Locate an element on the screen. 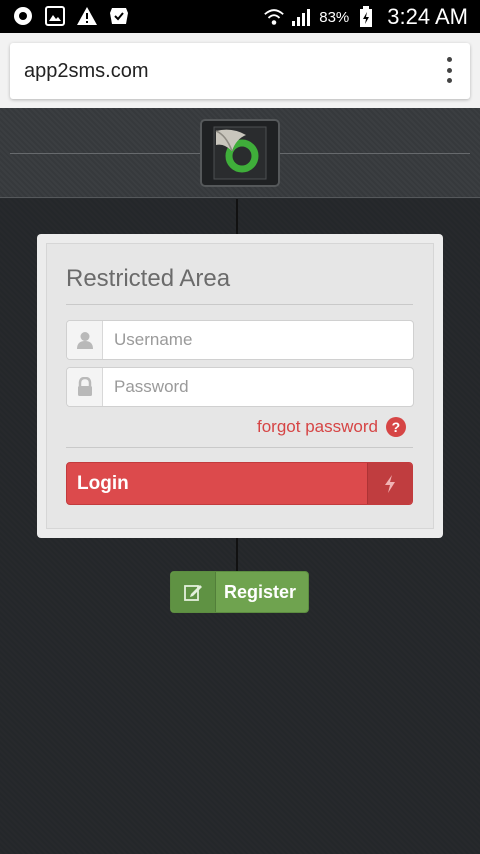  battery-percent: 83% is located at coordinates (334, 17).